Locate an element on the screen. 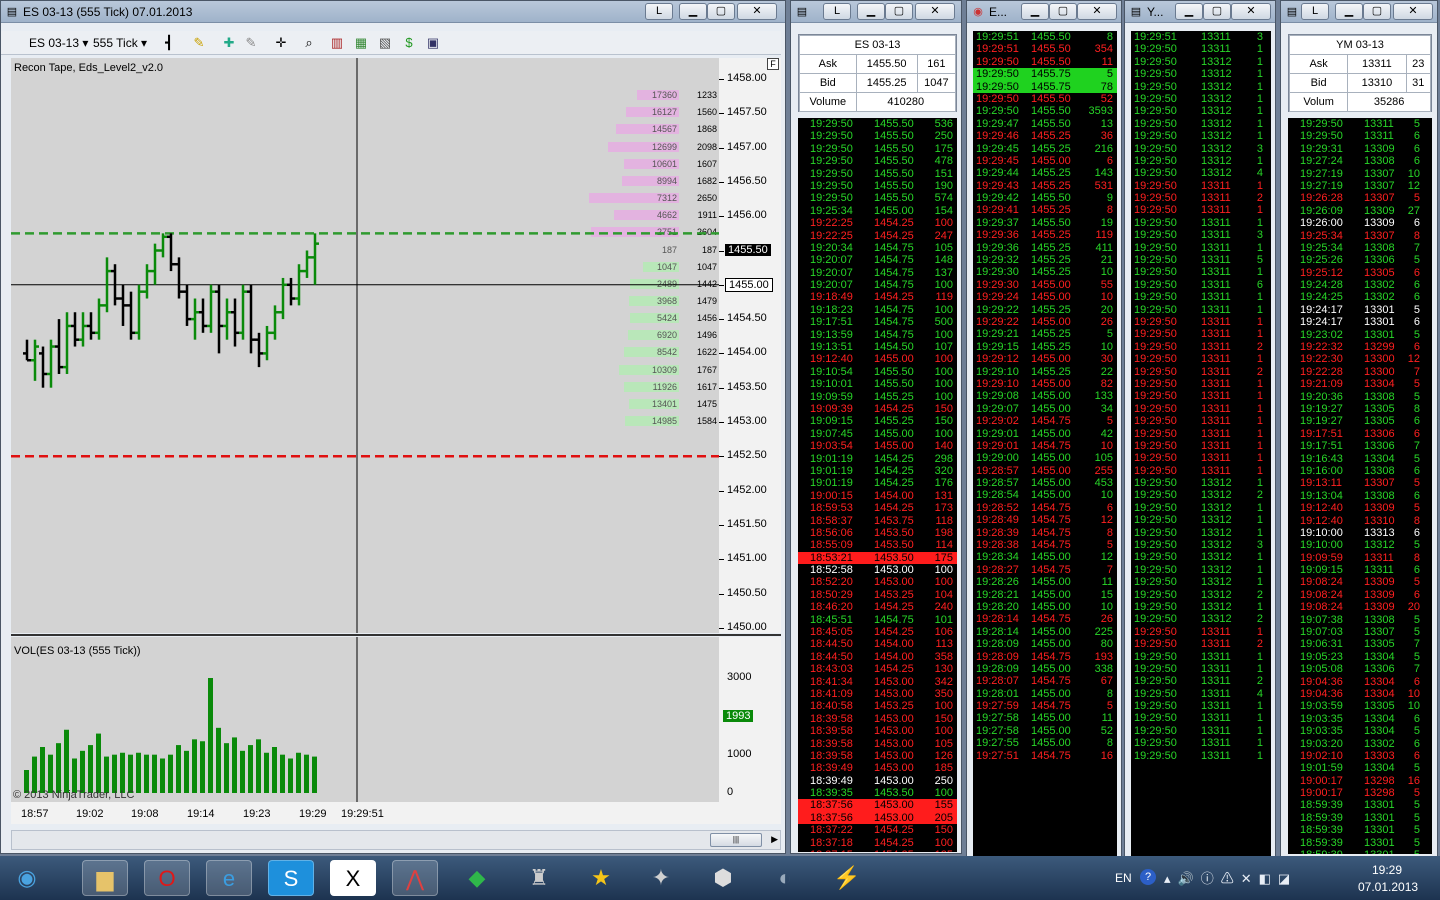 The height and width of the screenshot is (900, 1440). app-icon: ⚡ is located at coordinates (847, 878).